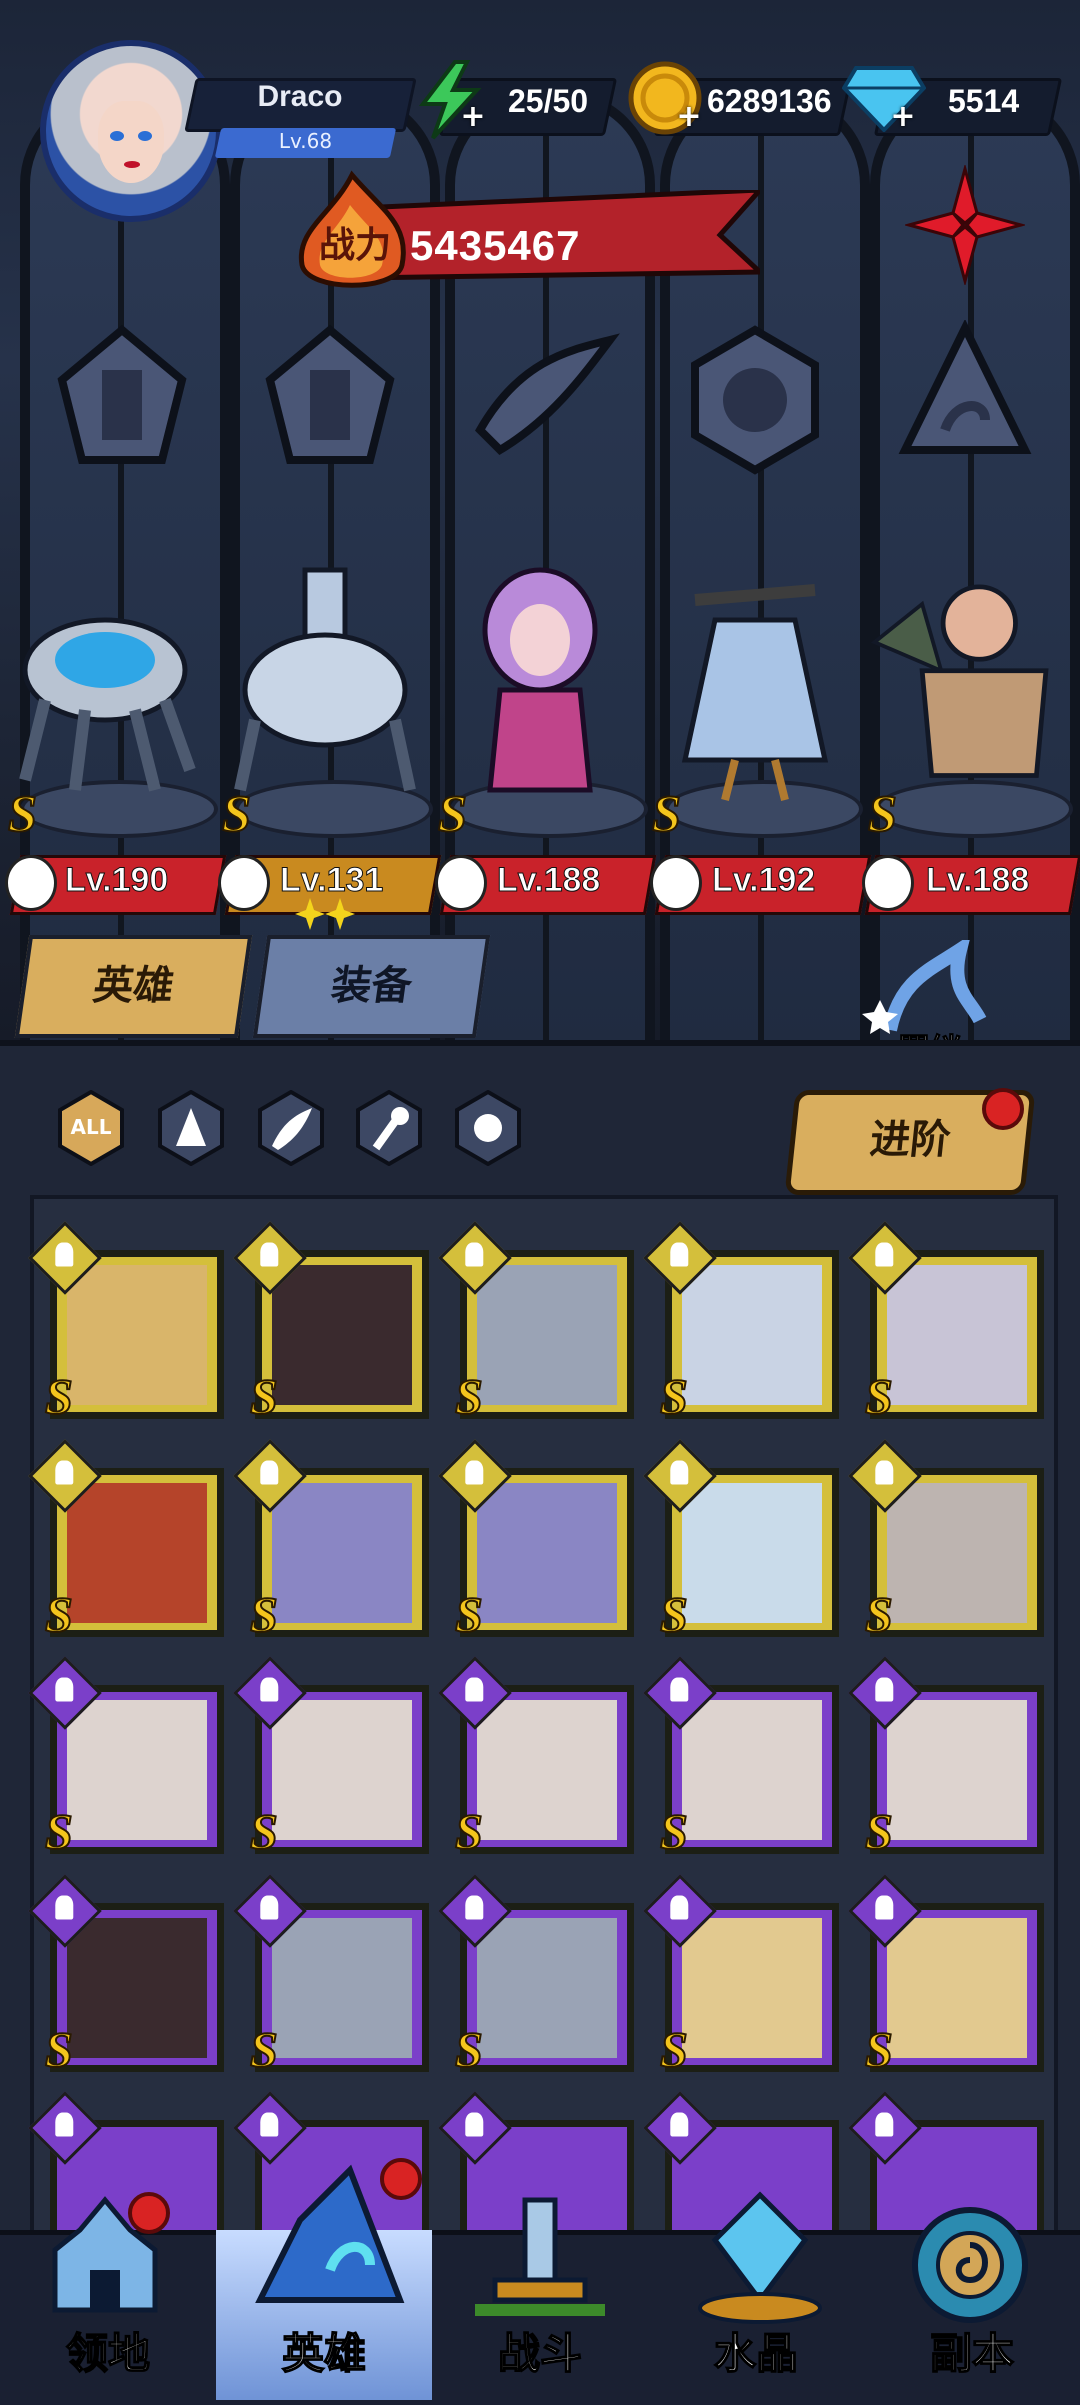 This screenshot has height=2405, width=1080. What do you see at coordinates (291, 1128) in the screenshot?
I see `filter-wing-icon` at bounding box center [291, 1128].